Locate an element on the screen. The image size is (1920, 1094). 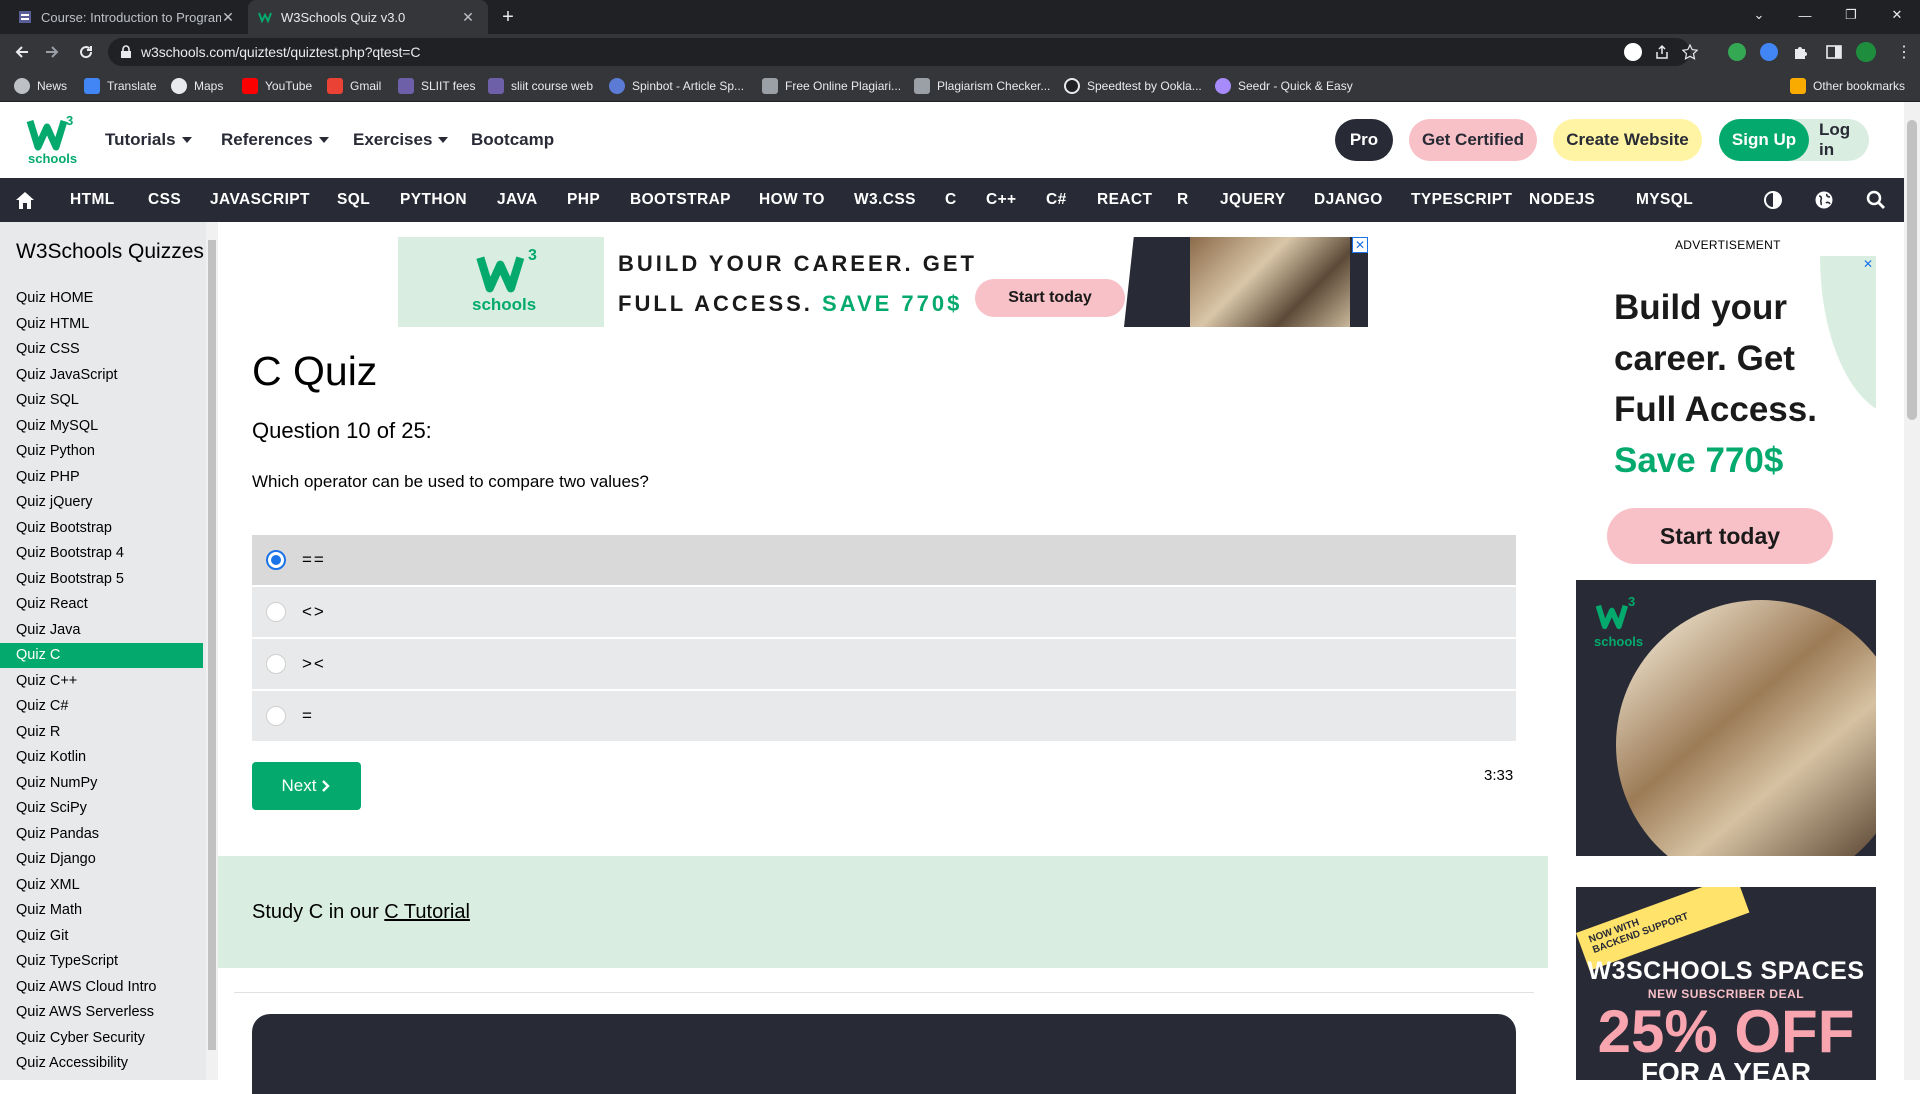
sidebar-item: Quiz Python is located at coordinates (101, 451).